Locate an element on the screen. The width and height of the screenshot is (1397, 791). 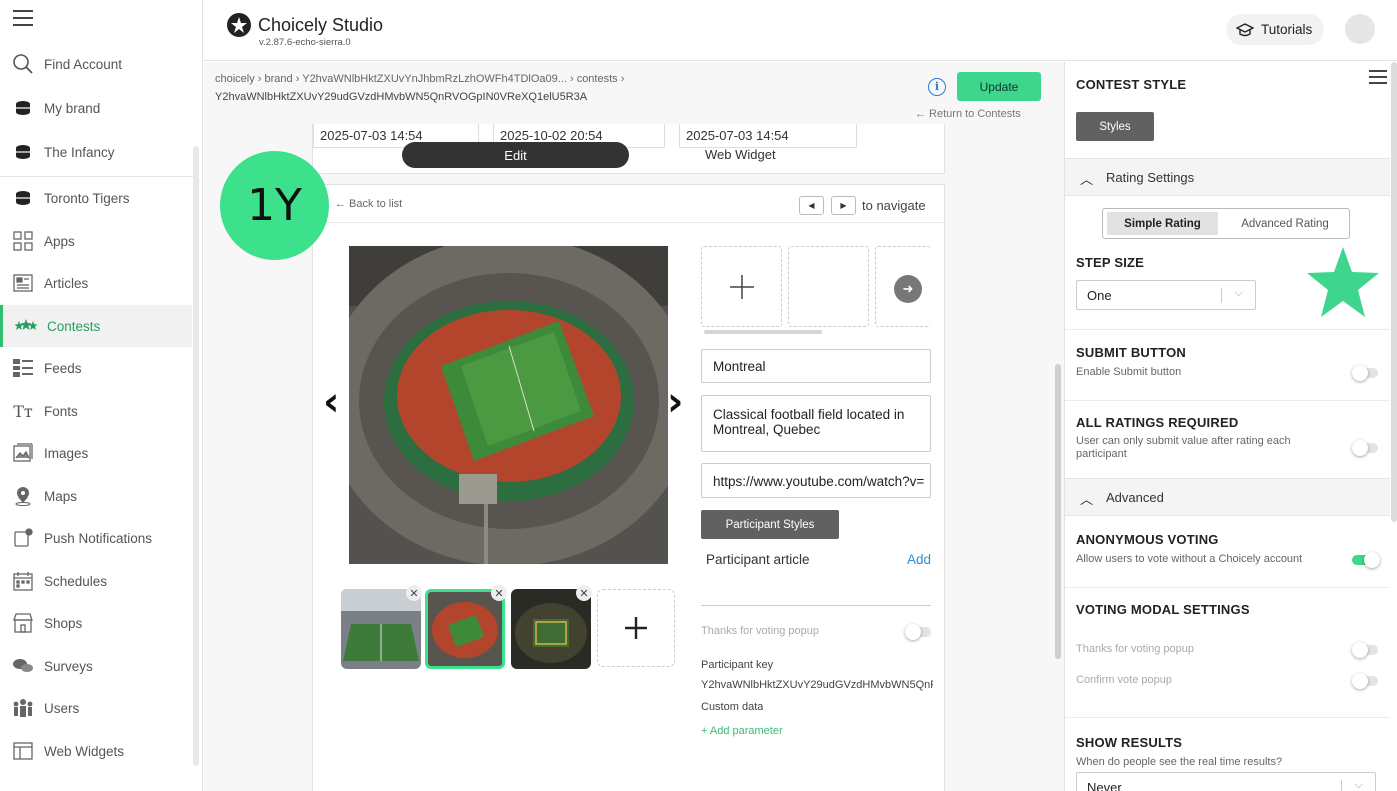
section-label: Advanced is located at coordinates (1135, 497).